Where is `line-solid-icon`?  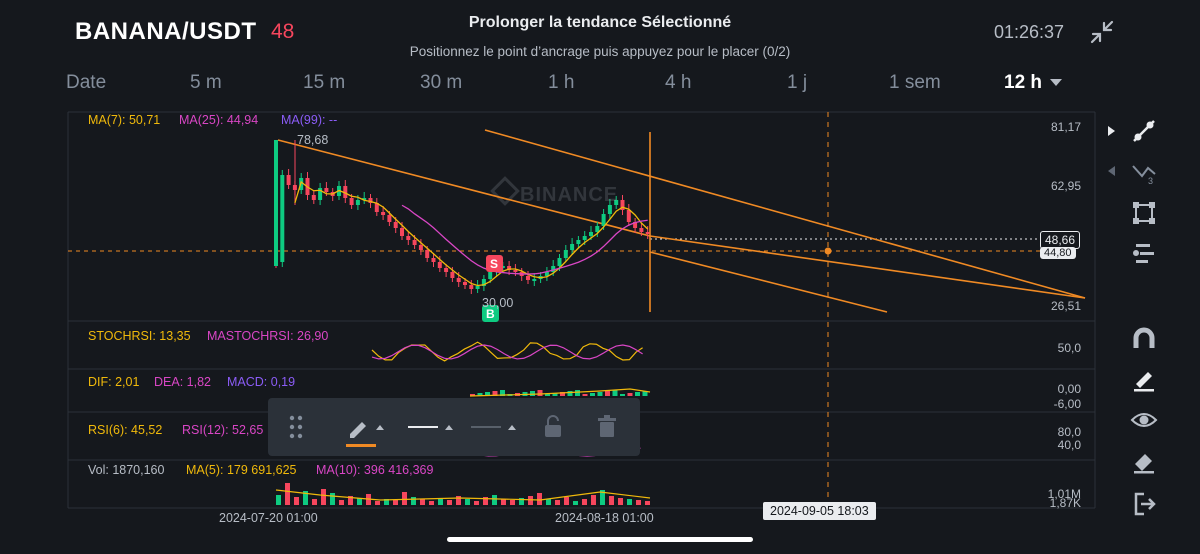 line-solid-icon is located at coordinates (432, 427).